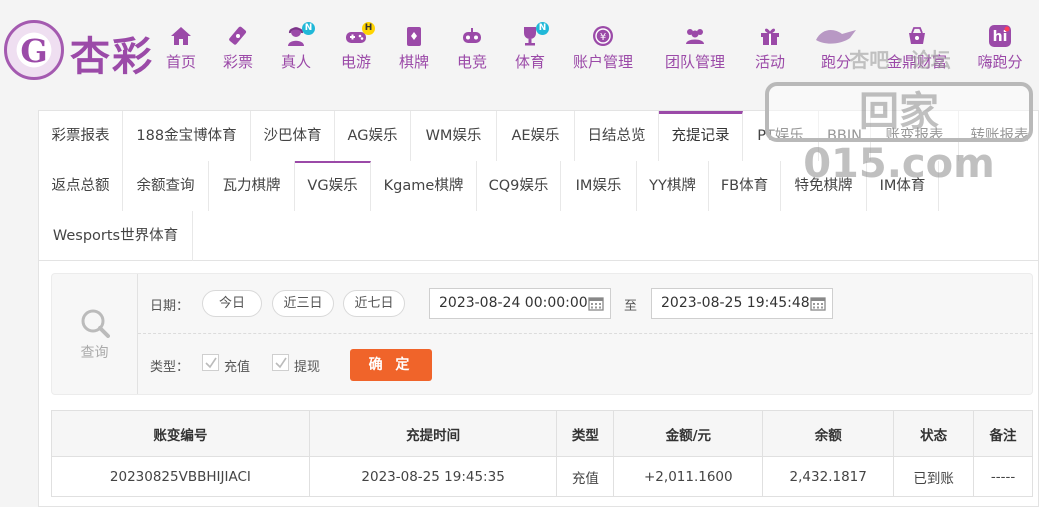 This screenshot has height=507, width=1039. Describe the element at coordinates (472, 36) in the screenshot. I see `esports-controller-icon` at that location.